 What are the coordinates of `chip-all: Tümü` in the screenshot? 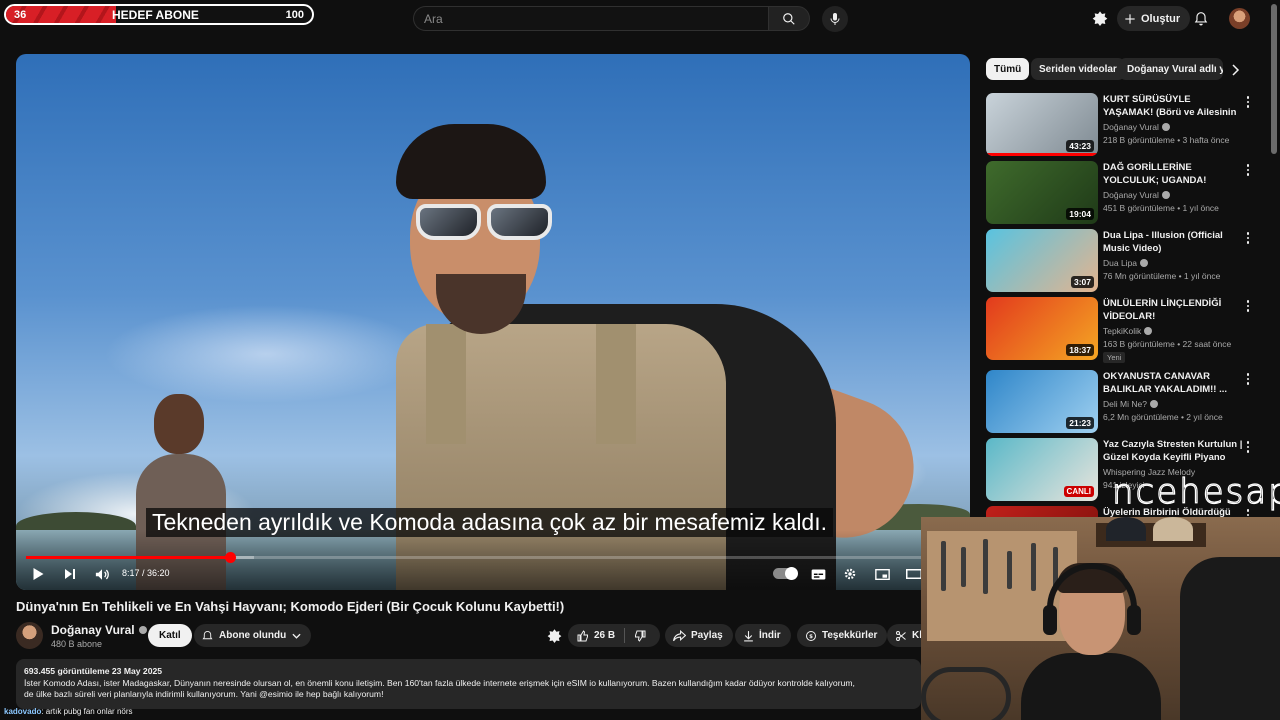 It's located at (1008, 69).